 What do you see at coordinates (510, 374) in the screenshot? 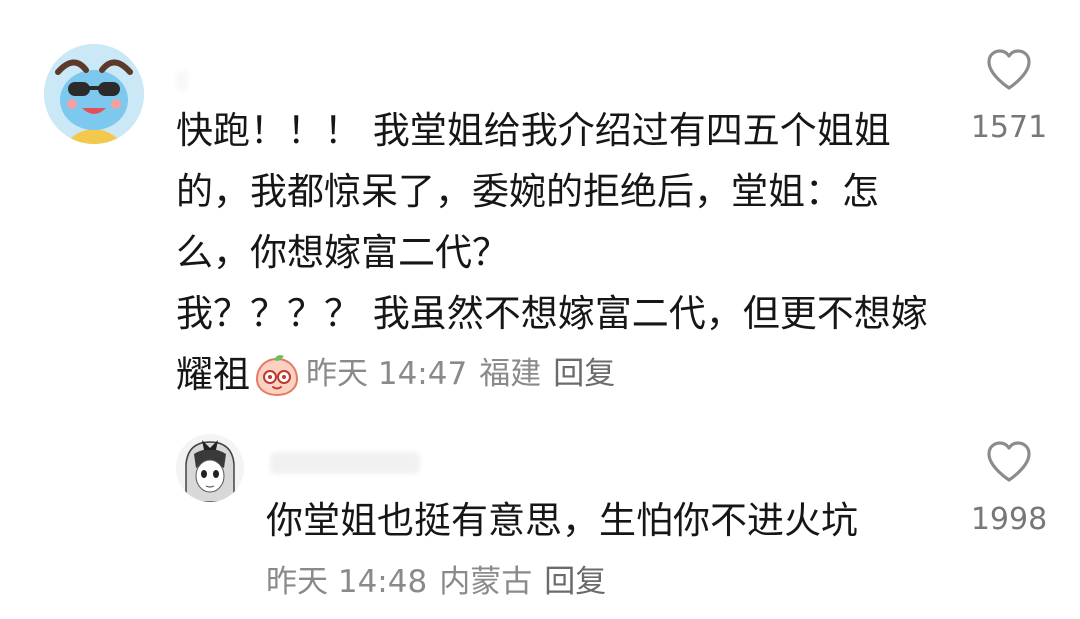
I see `comment-location: 福建` at bounding box center [510, 374].